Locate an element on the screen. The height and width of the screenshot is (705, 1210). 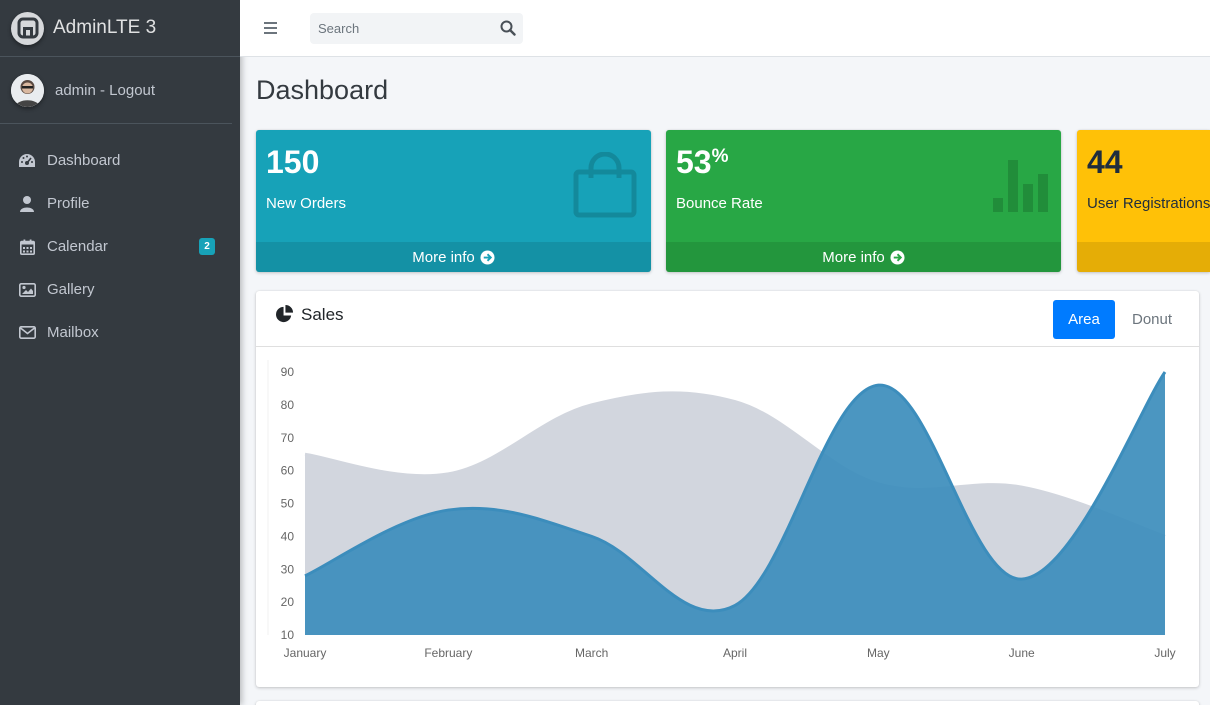
stat-label: Bounce Rate is located at coordinates (719, 203).